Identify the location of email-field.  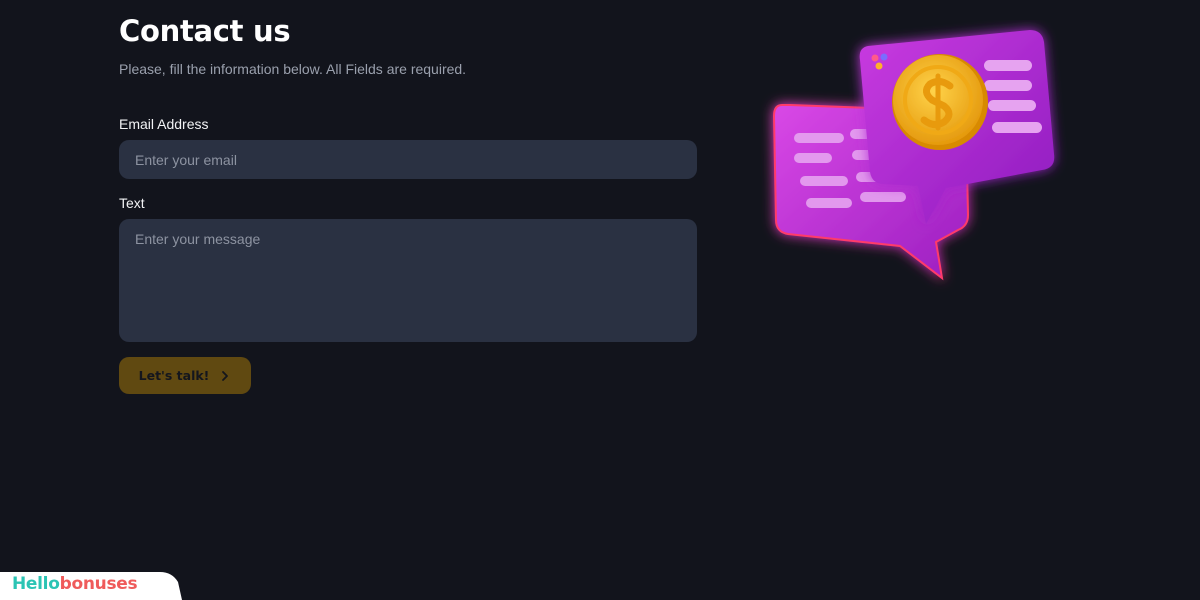
(408, 159).